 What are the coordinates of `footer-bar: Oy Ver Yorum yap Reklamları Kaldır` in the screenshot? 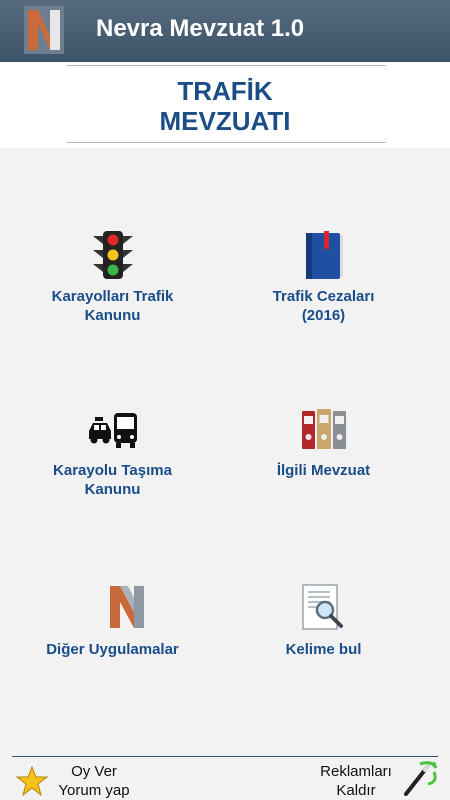 It's located at (225, 778).